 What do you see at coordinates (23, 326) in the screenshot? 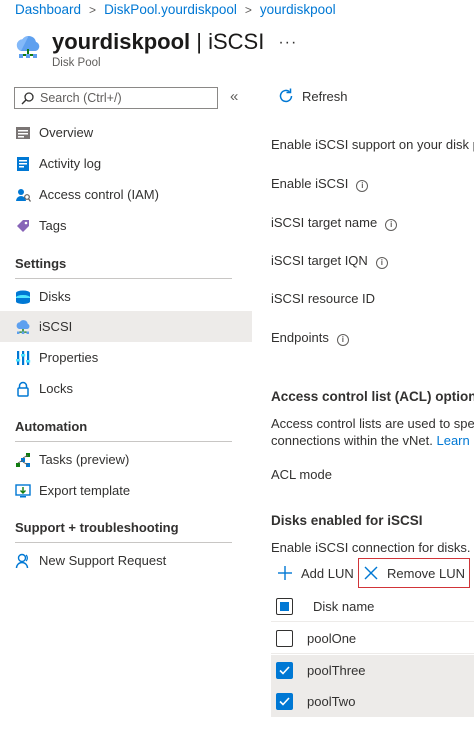
I see `iscsi-icon` at bounding box center [23, 326].